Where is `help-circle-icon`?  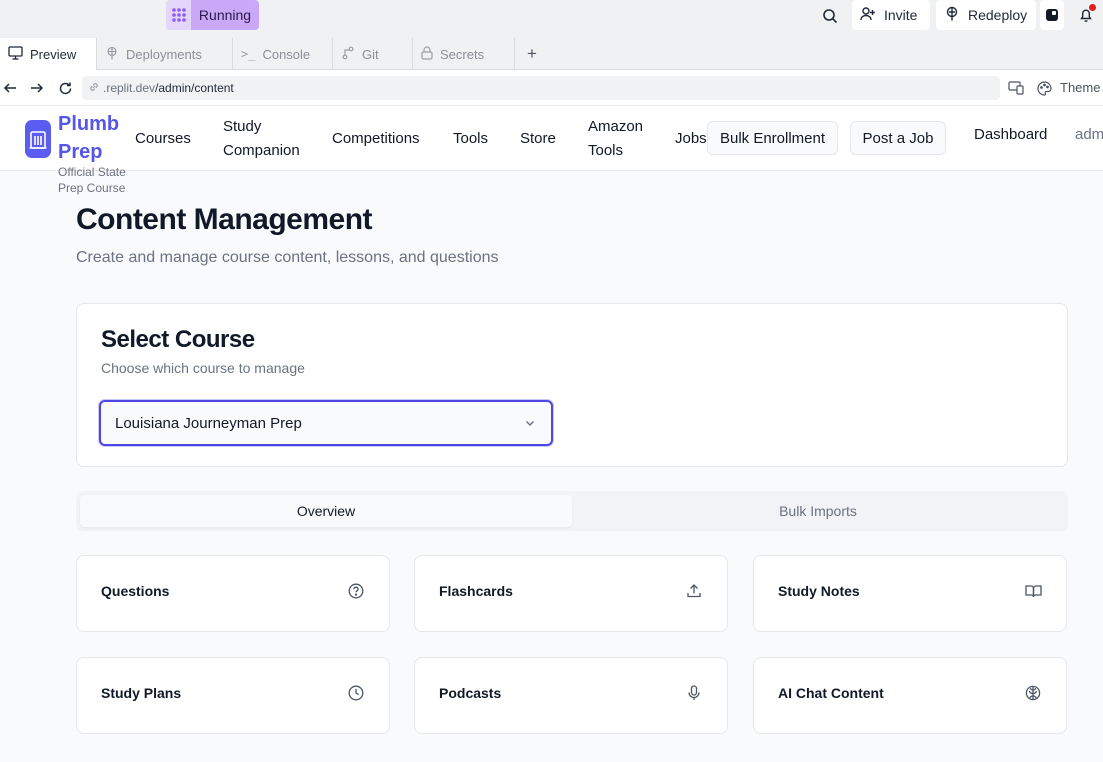
help-circle-icon is located at coordinates (356, 591).